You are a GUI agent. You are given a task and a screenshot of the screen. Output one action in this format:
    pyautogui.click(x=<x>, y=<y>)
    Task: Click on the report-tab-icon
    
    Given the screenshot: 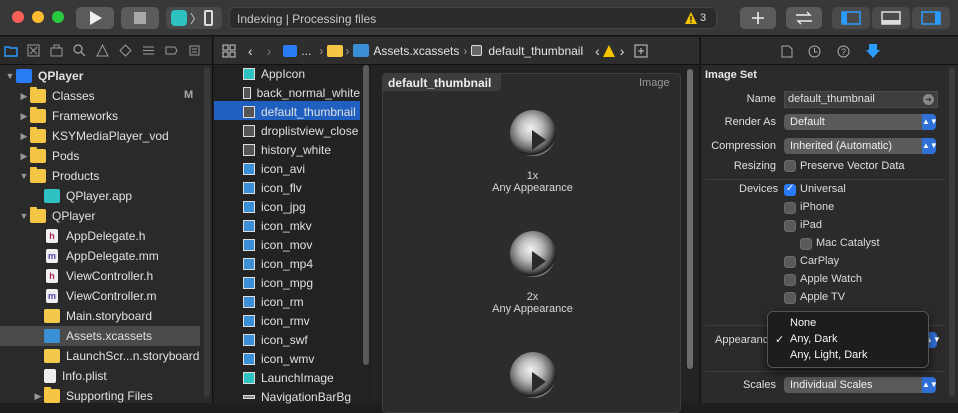 What is the action you would take?
    pyautogui.click(x=194, y=50)
    